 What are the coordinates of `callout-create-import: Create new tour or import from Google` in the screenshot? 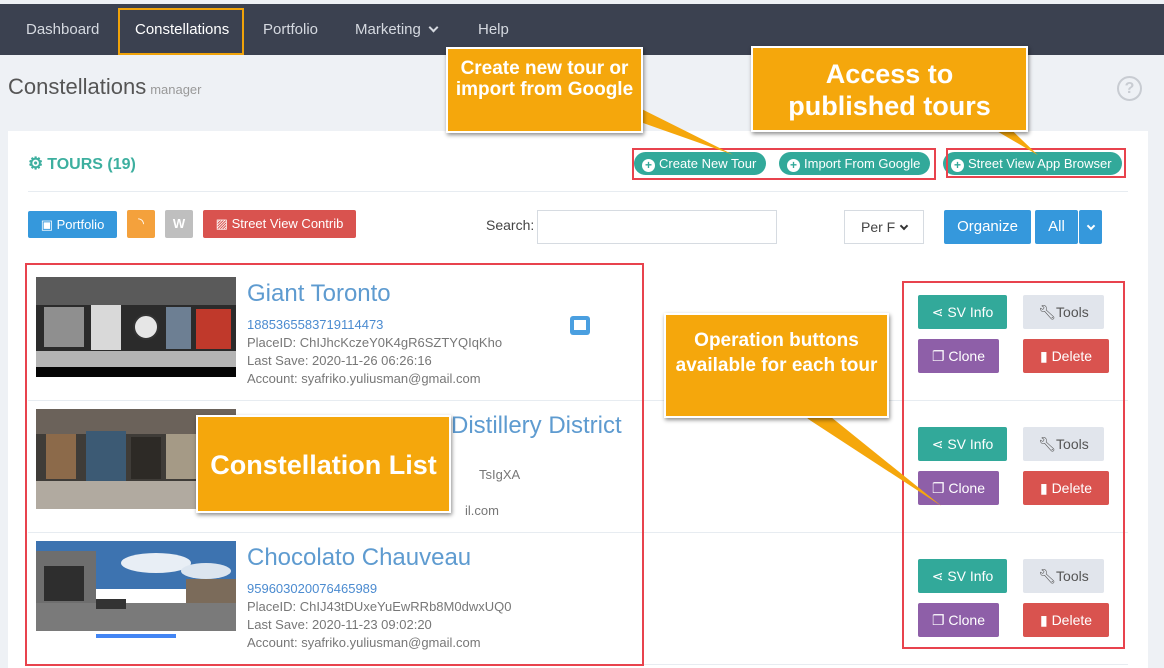 It's located at (544, 90).